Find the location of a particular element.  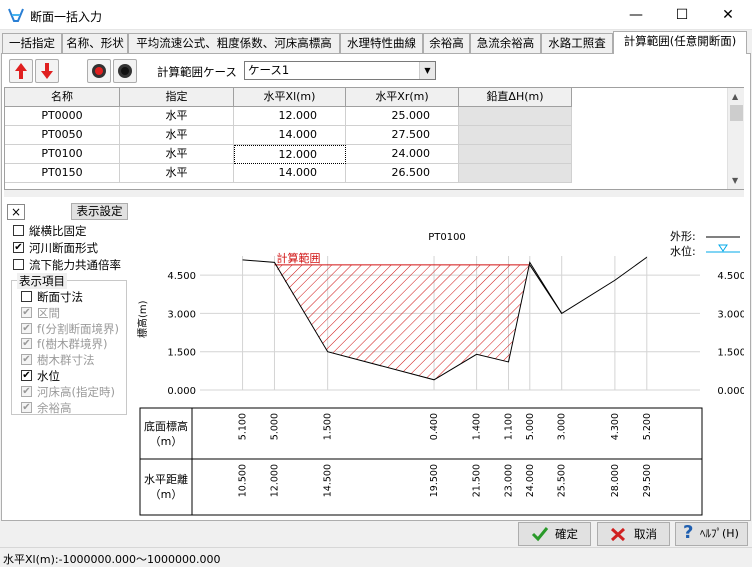

elevation-value: 5.000 is located at coordinates (530, 426).